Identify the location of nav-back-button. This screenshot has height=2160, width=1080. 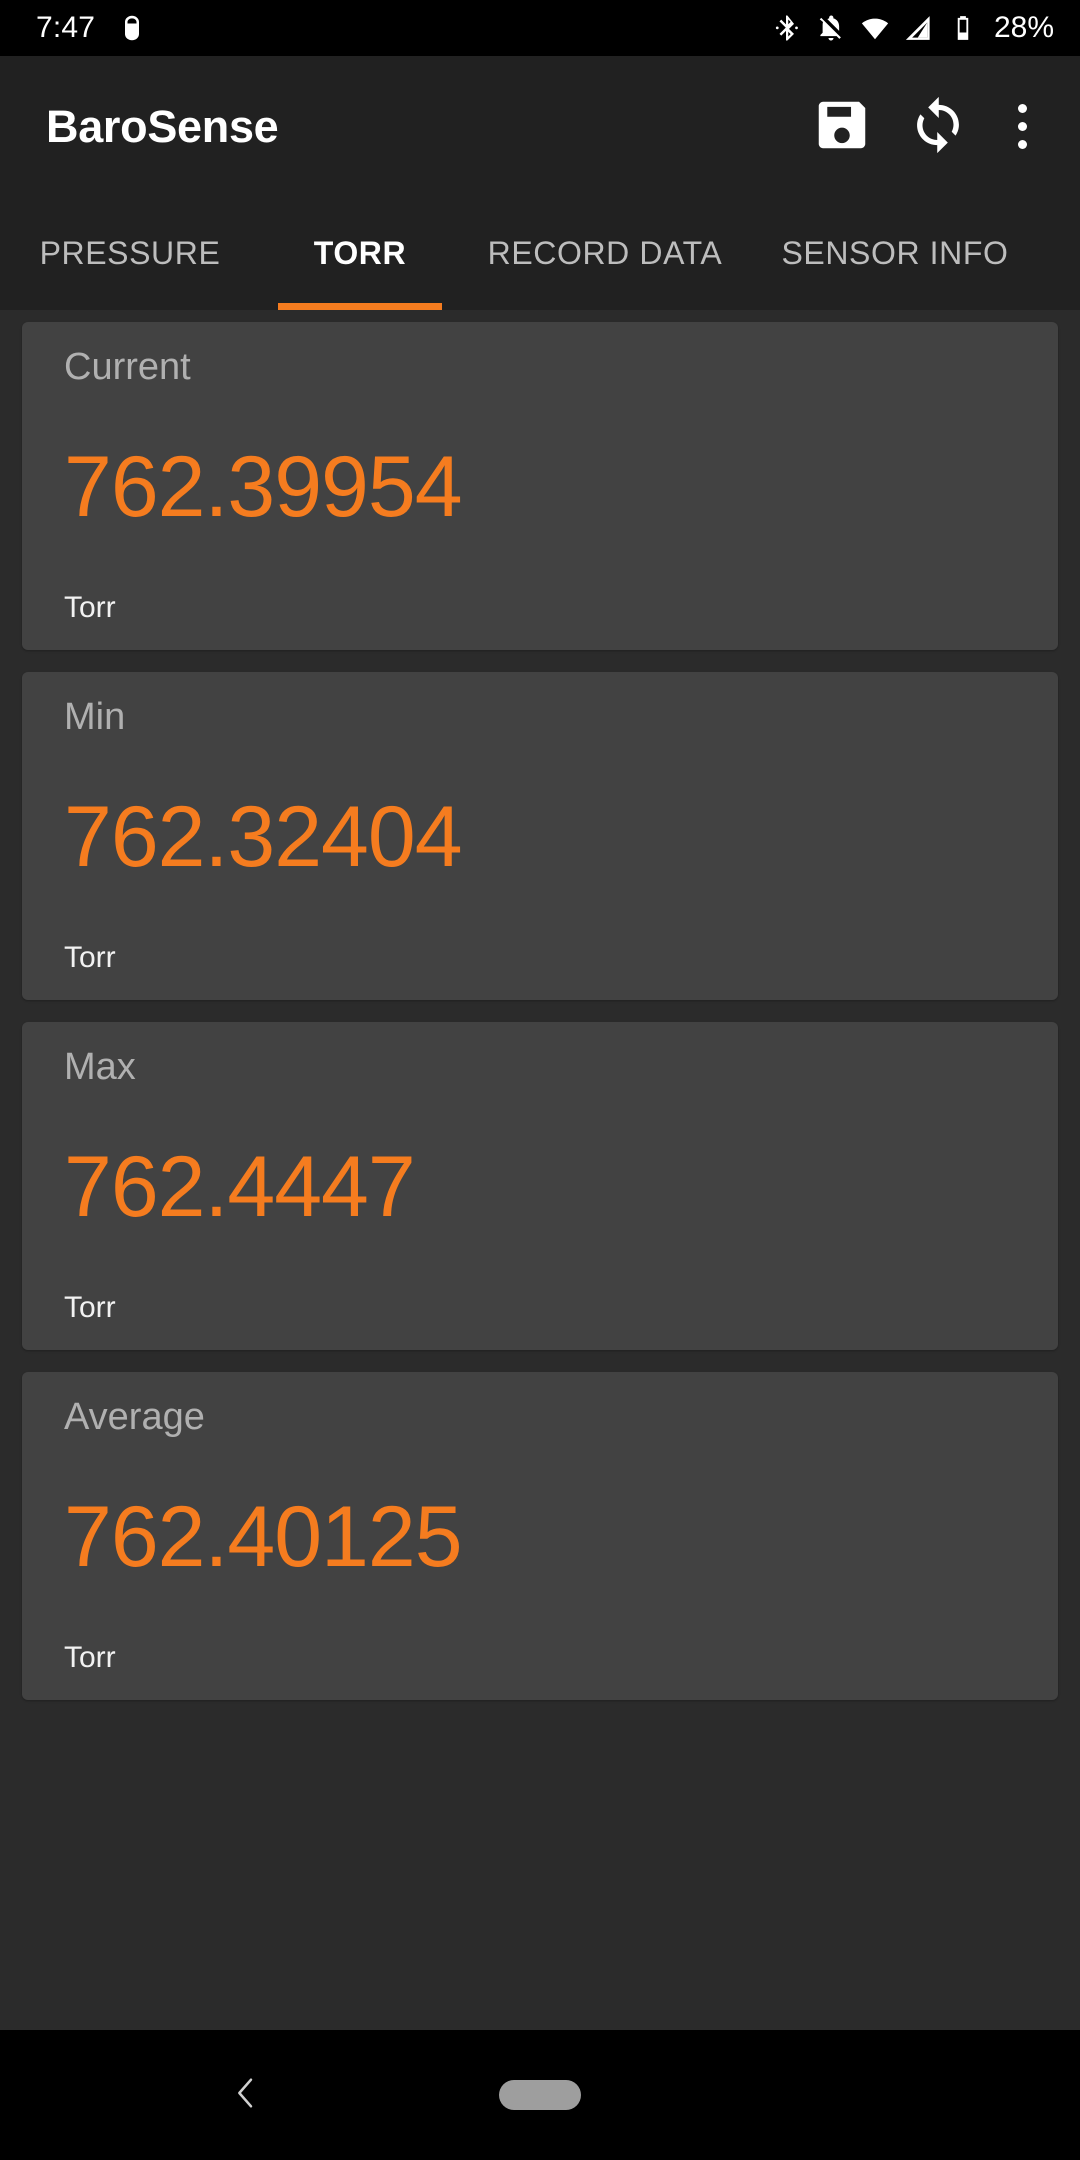
(246, 2095).